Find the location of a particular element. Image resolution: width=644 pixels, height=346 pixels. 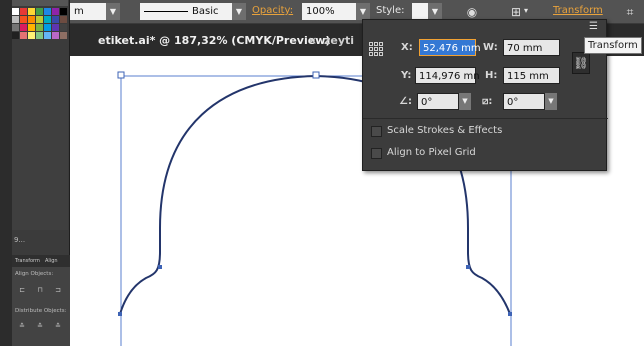

document-tab-active: etiket.ai* @ 187,32% (CMYK/Preview) is located at coordinates (214, 41).